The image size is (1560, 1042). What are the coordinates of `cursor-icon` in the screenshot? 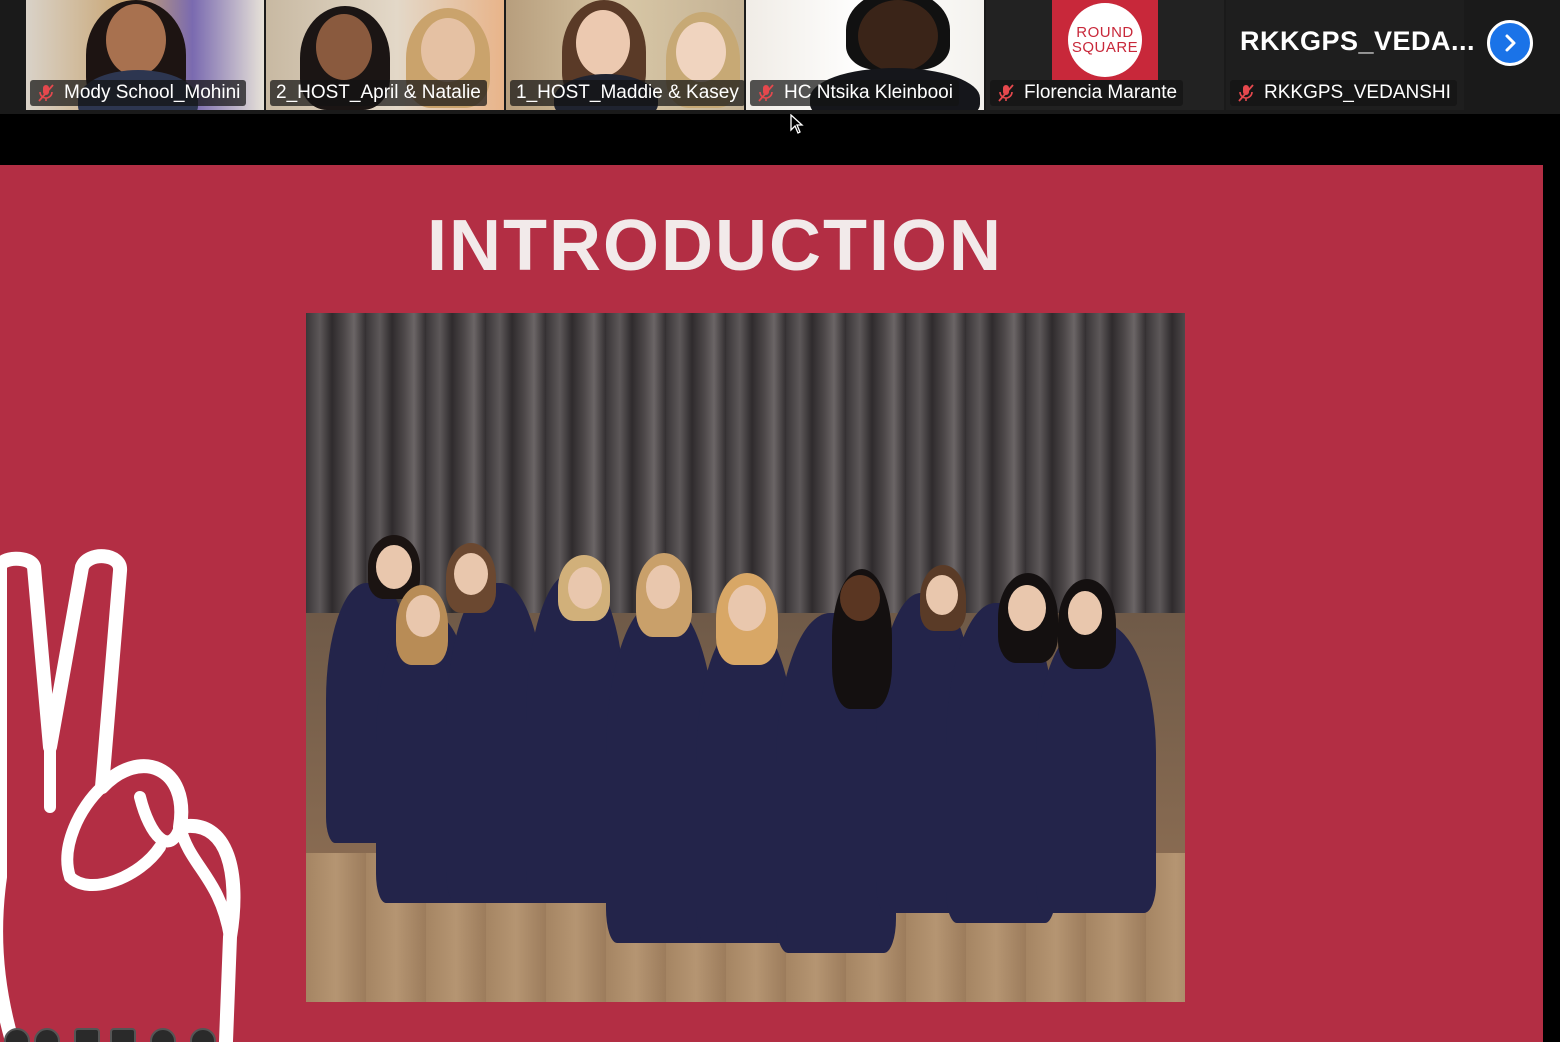 It's located at (797, 124).